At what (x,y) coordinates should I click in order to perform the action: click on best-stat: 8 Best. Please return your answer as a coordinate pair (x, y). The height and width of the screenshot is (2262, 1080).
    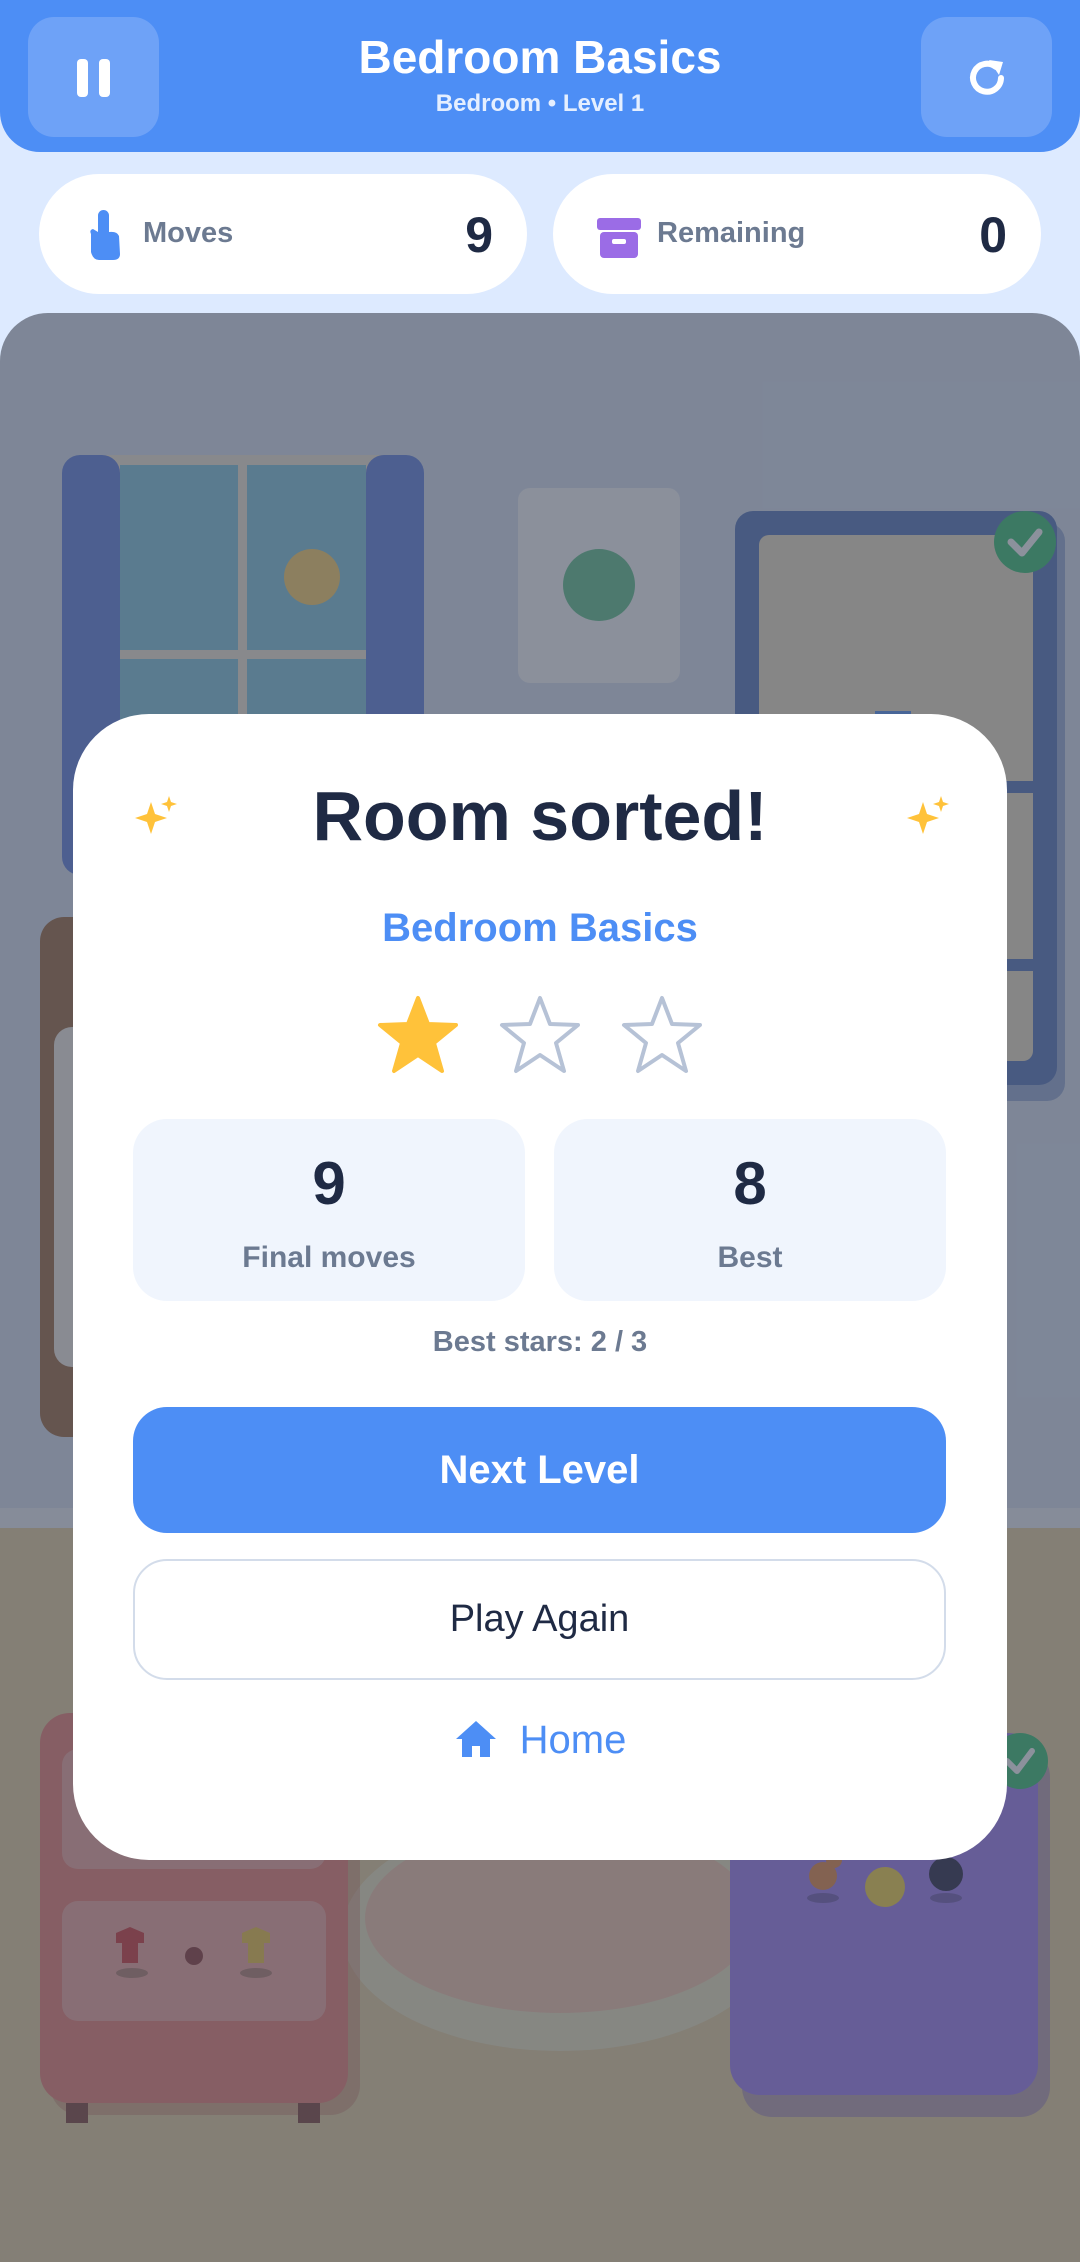
    Looking at the image, I should click on (750, 1210).